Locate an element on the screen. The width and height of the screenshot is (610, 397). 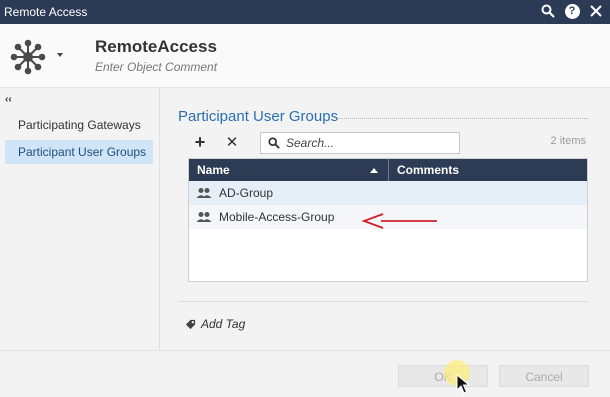
chevron-down-icon is located at coordinates (60, 55).